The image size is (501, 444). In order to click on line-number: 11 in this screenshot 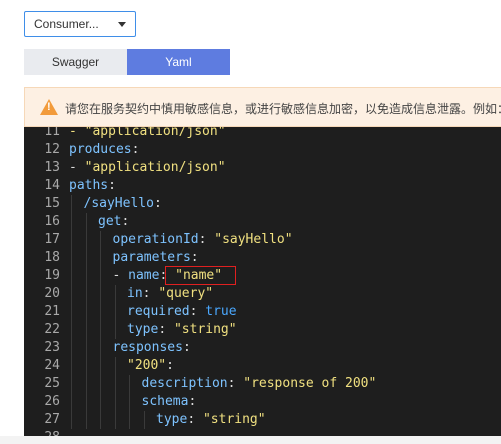, I will do `click(52, 133)`.